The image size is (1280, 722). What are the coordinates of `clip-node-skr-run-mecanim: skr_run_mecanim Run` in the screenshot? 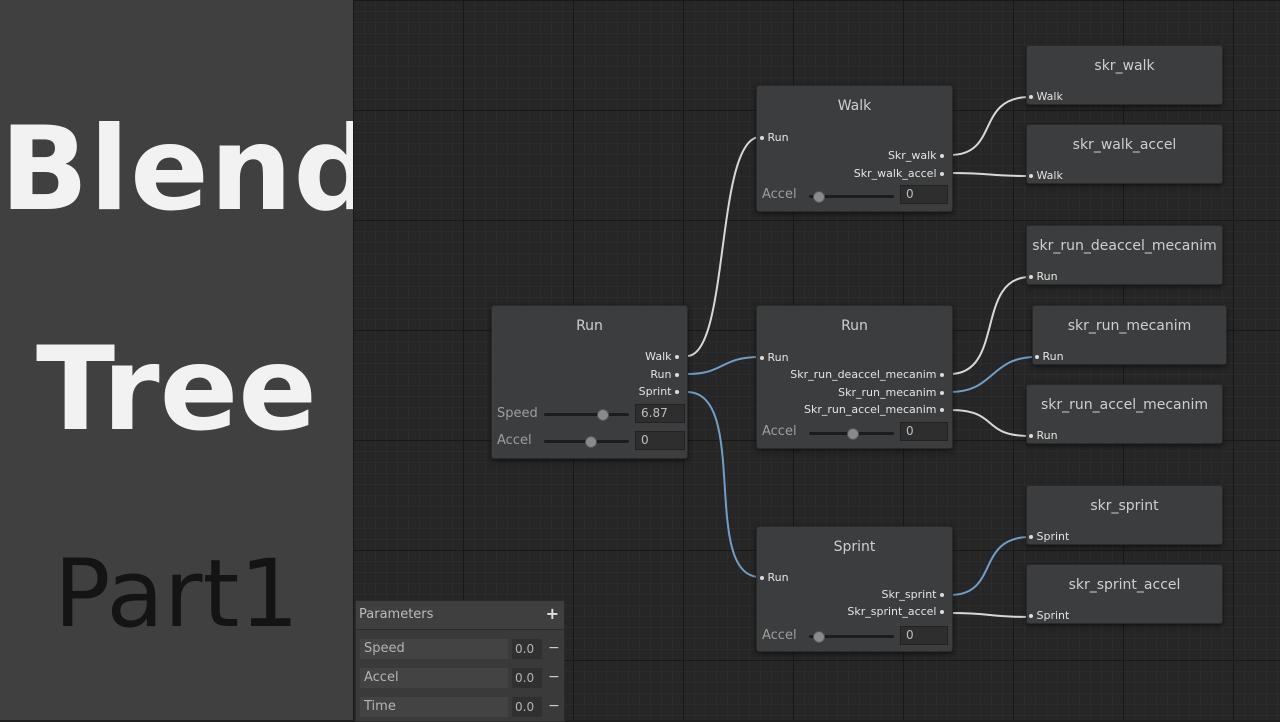 It's located at (1129, 335).